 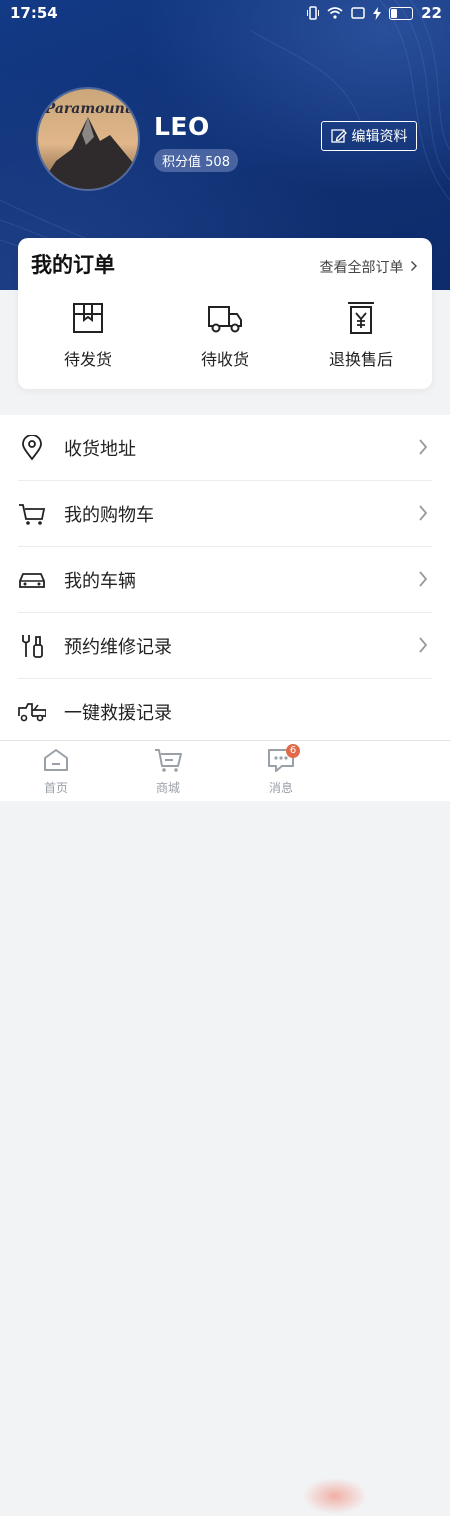 What do you see at coordinates (225, 646) in the screenshot?
I see `menu-item-repair-records: 预约维修记录` at bounding box center [225, 646].